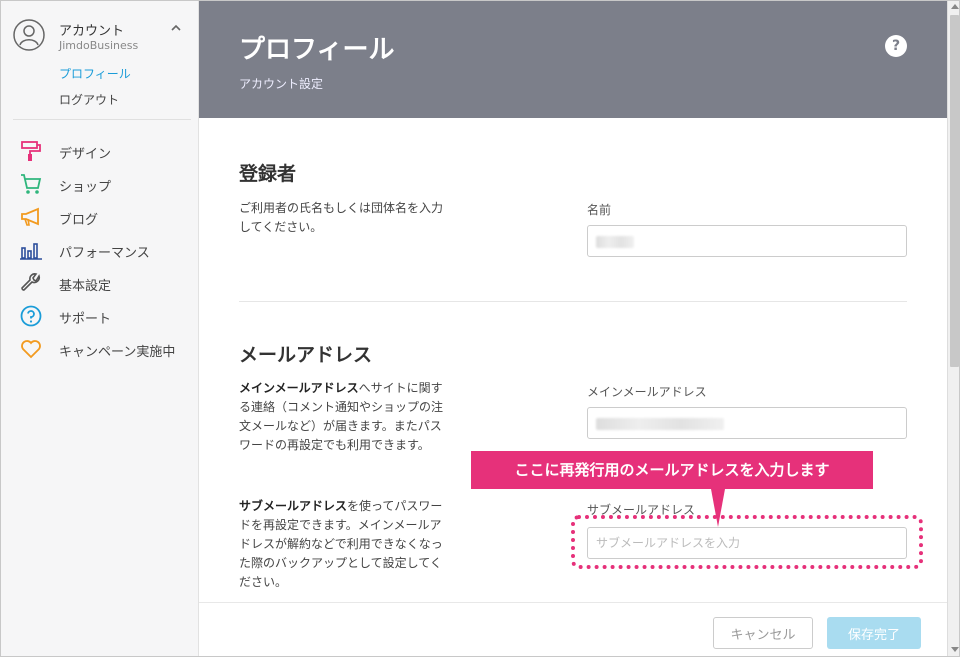 The height and width of the screenshot is (657, 960). What do you see at coordinates (747, 241) in the screenshot?
I see `name-input` at bounding box center [747, 241].